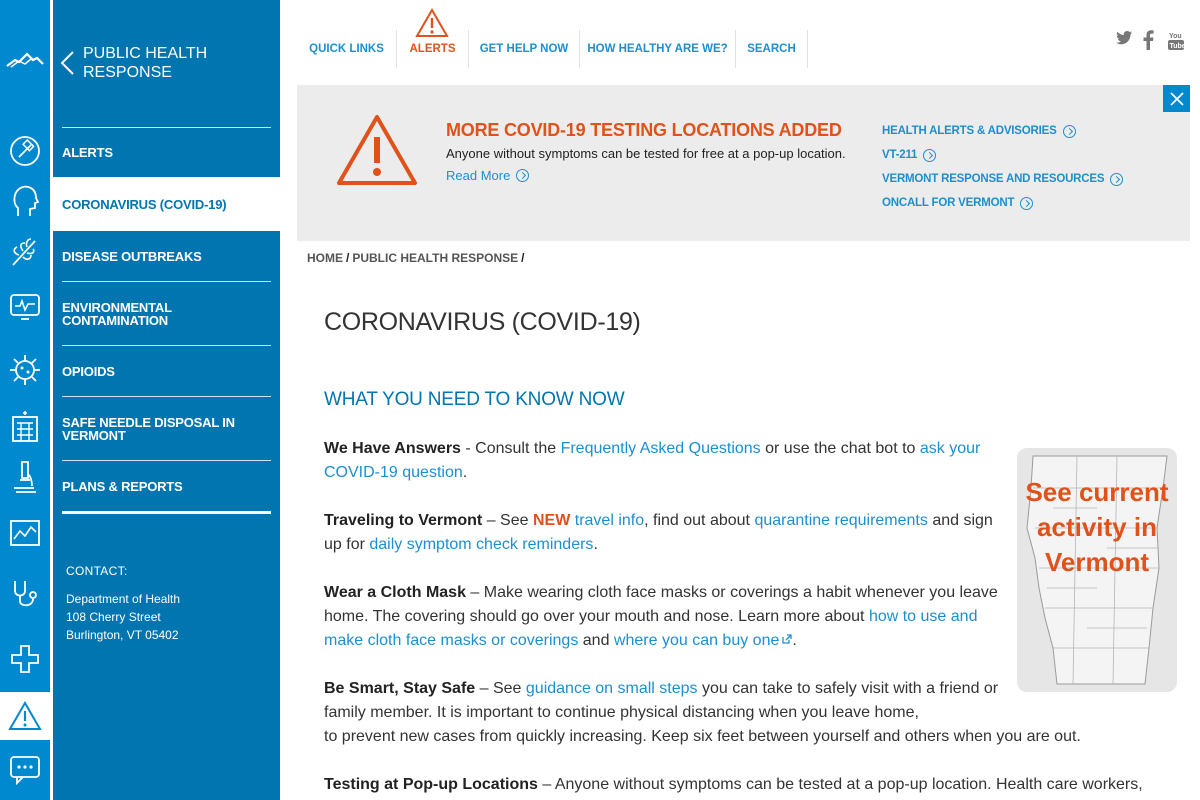 The height and width of the screenshot is (800, 1200). Describe the element at coordinates (395, 592) in the screenshot. I see `para-heading: Wear a Cloth Mask` at that location.